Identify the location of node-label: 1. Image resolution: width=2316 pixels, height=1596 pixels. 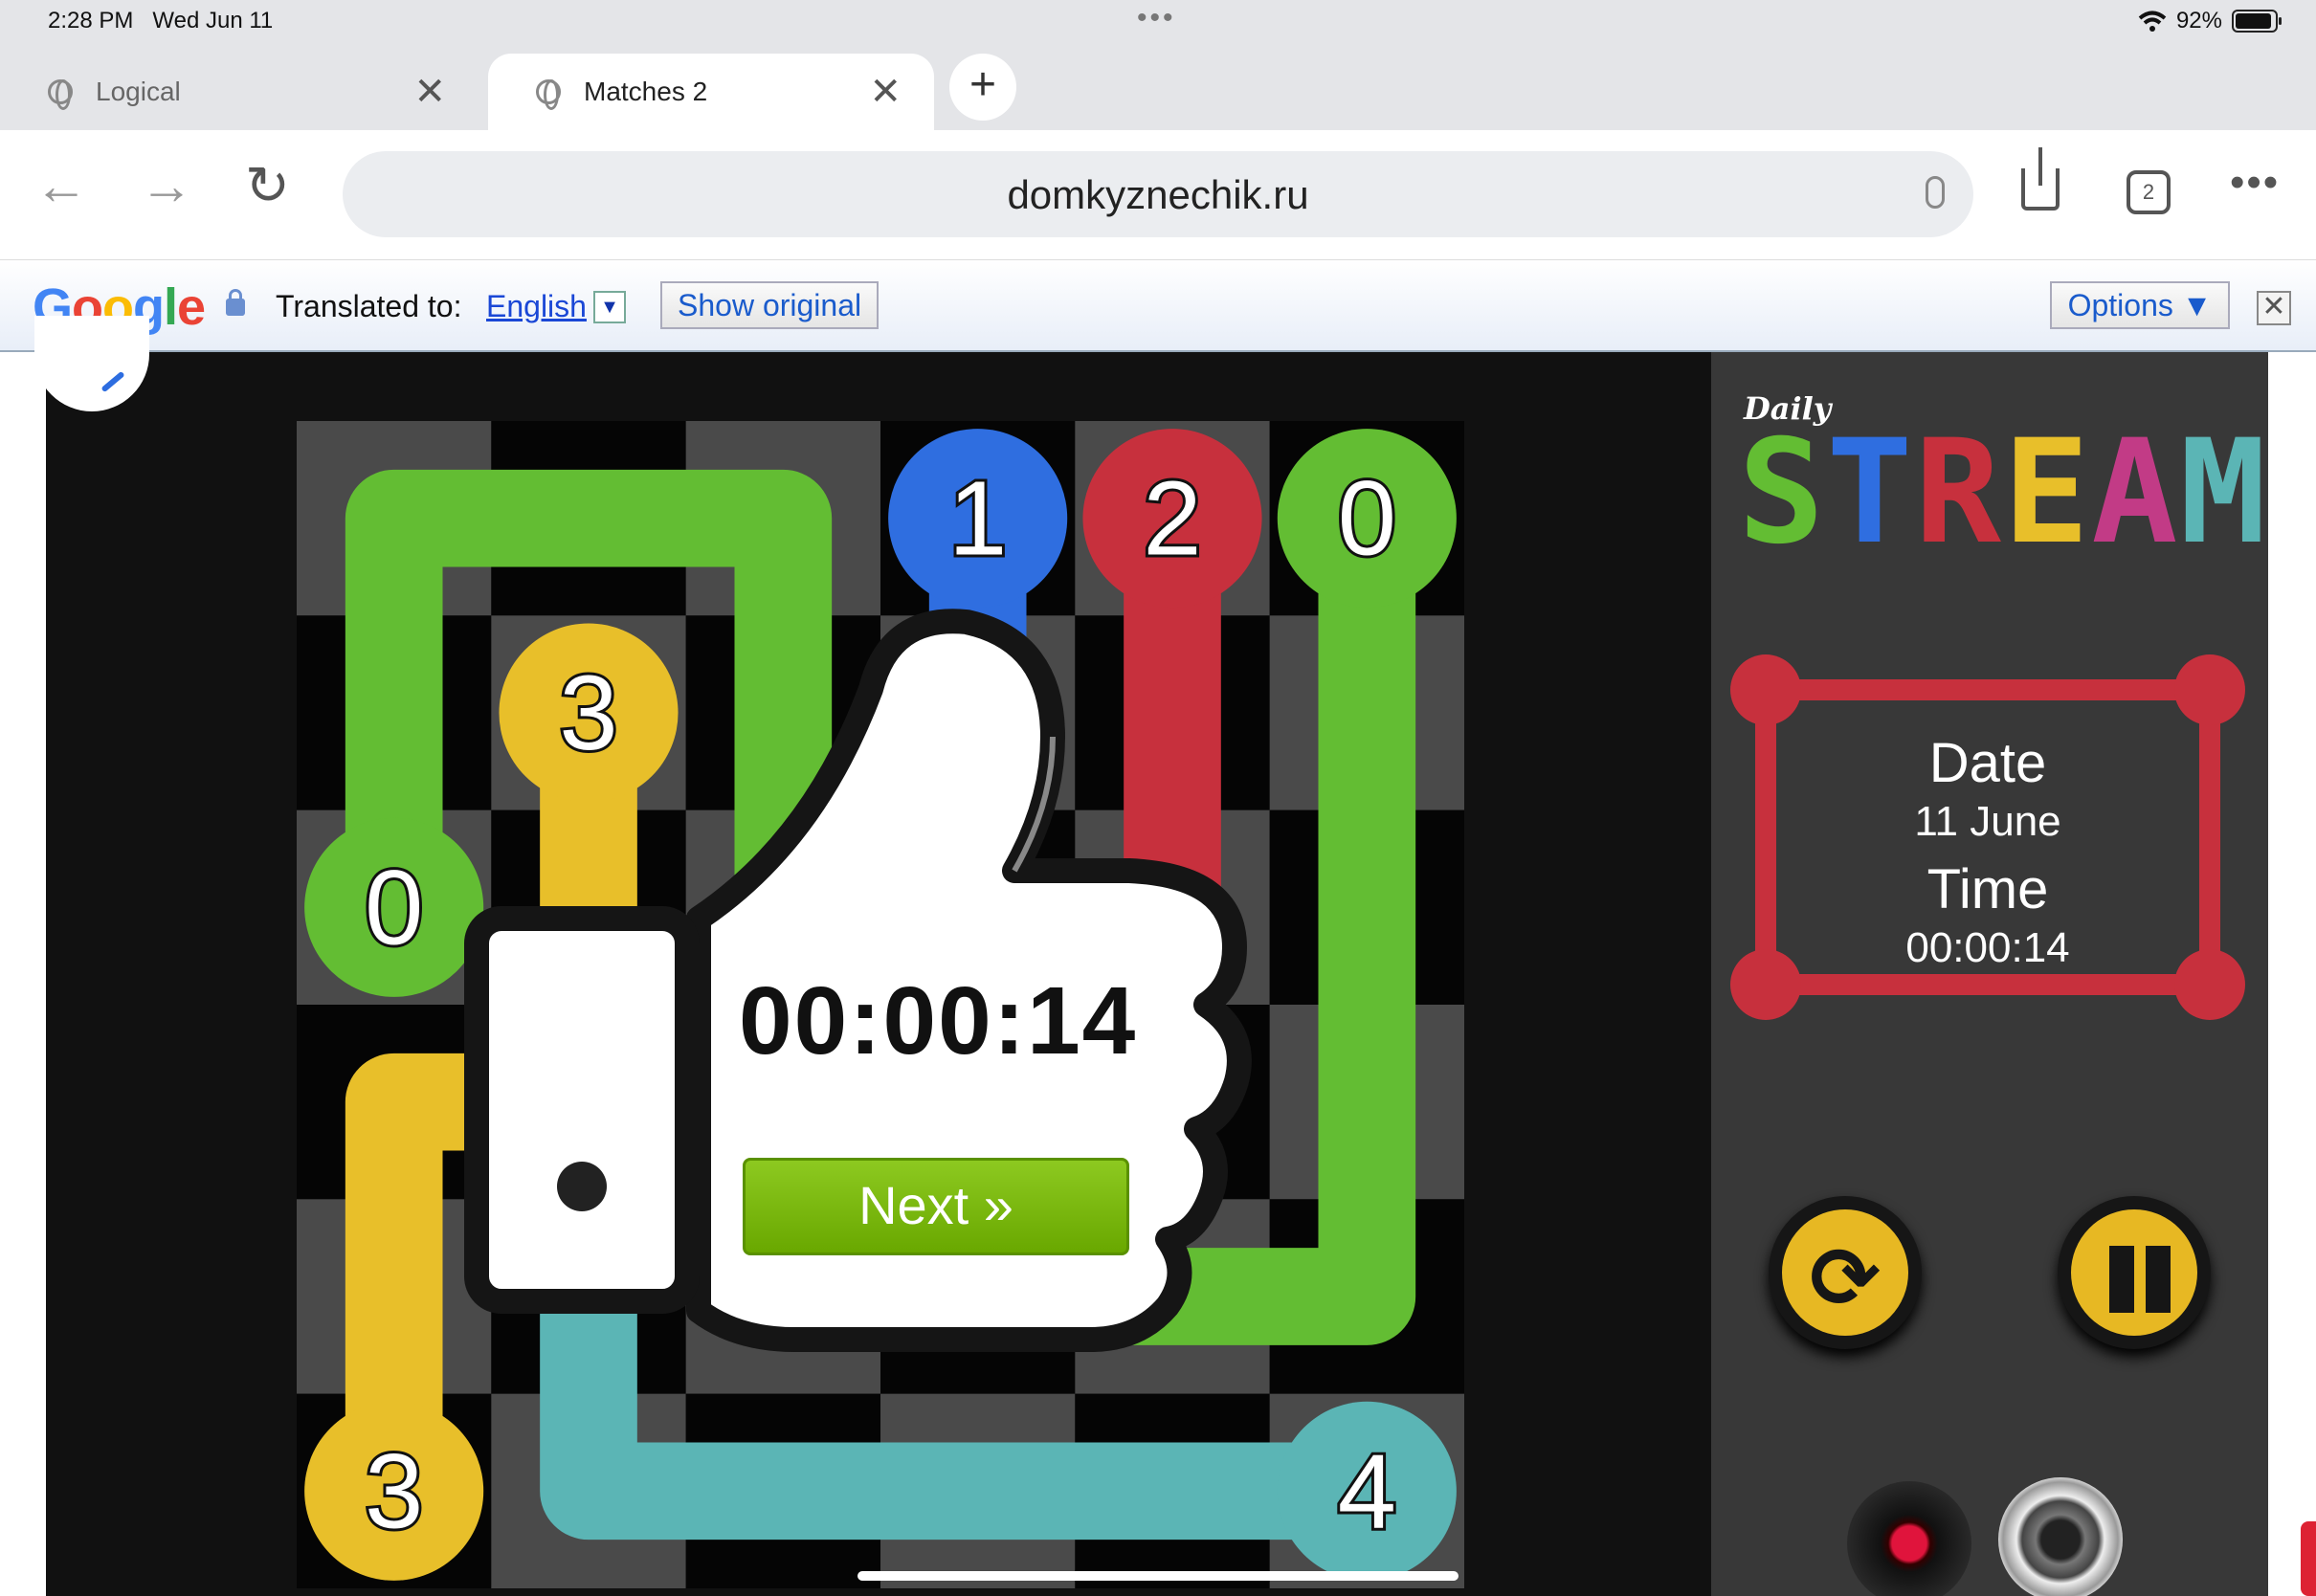
(977, 519).